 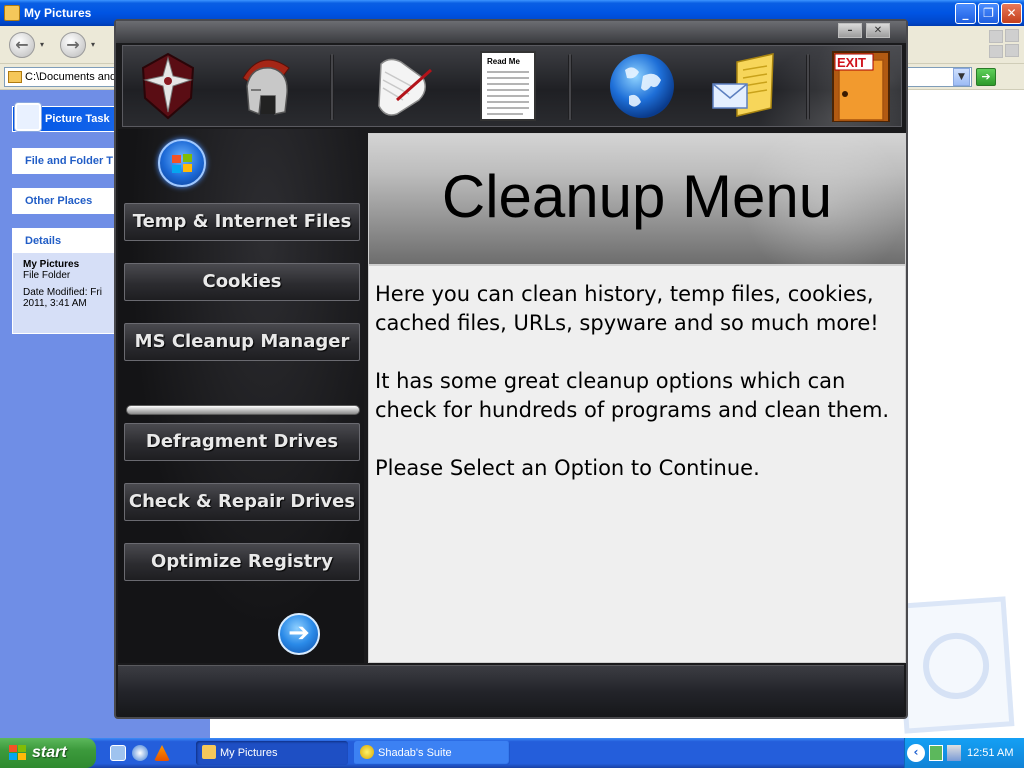 I want to click on start-label: start, so click(x=49, y=752).